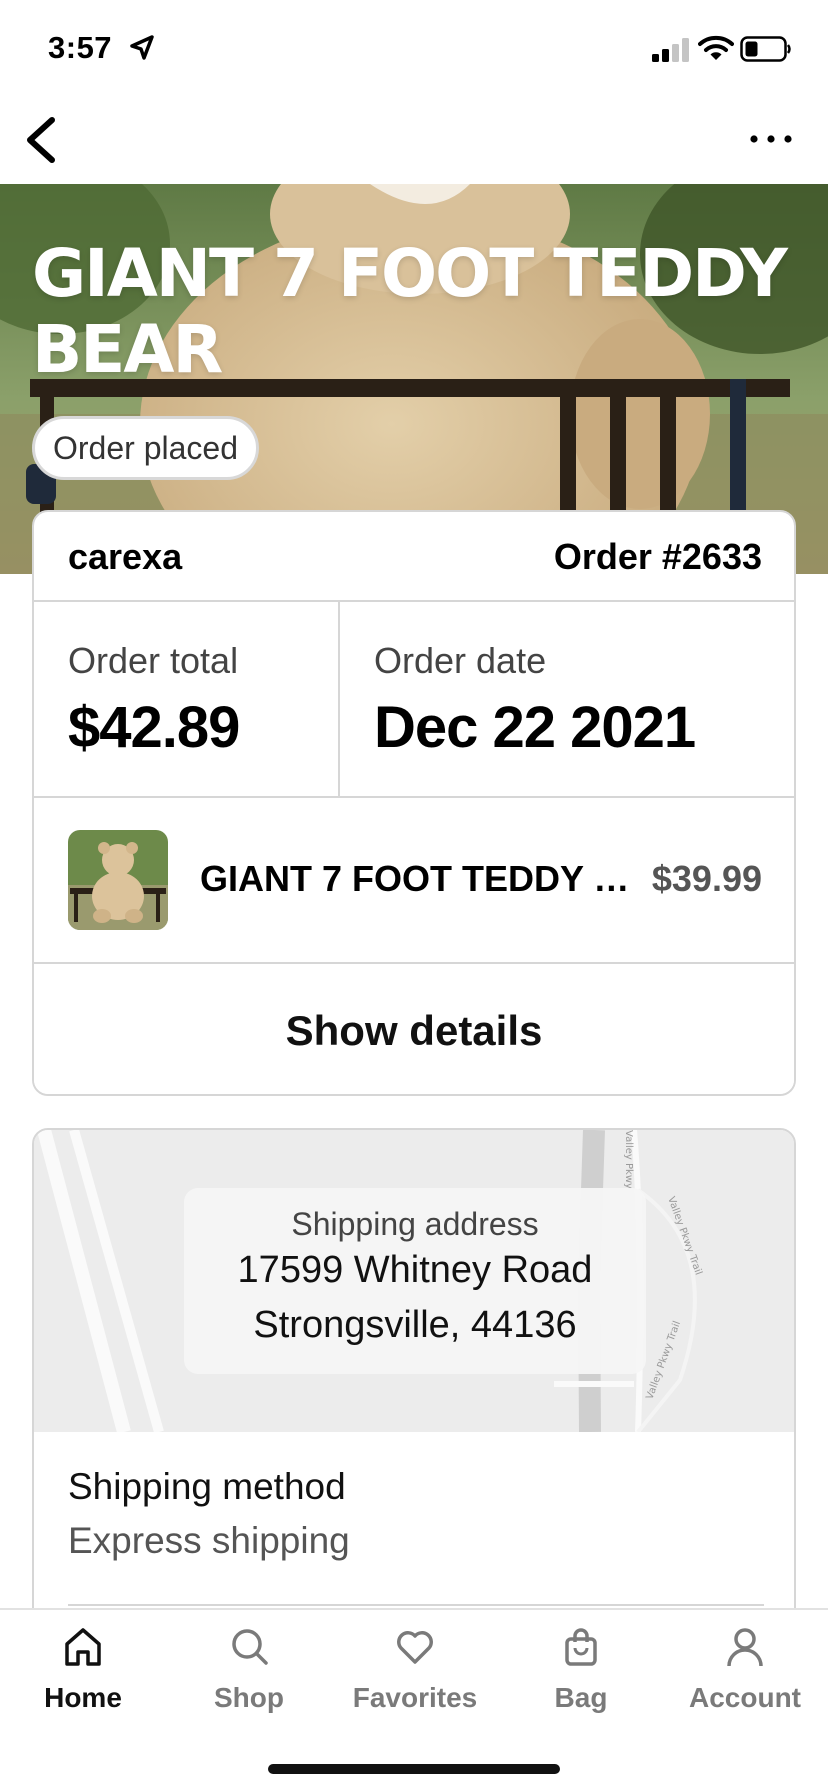 The height and width of the screenshot is (1792, 828). What do you see at coordinates (414, 1029) in the screenshot?
I see `show-details-button: Show details` at bounding box center [414, 1029].